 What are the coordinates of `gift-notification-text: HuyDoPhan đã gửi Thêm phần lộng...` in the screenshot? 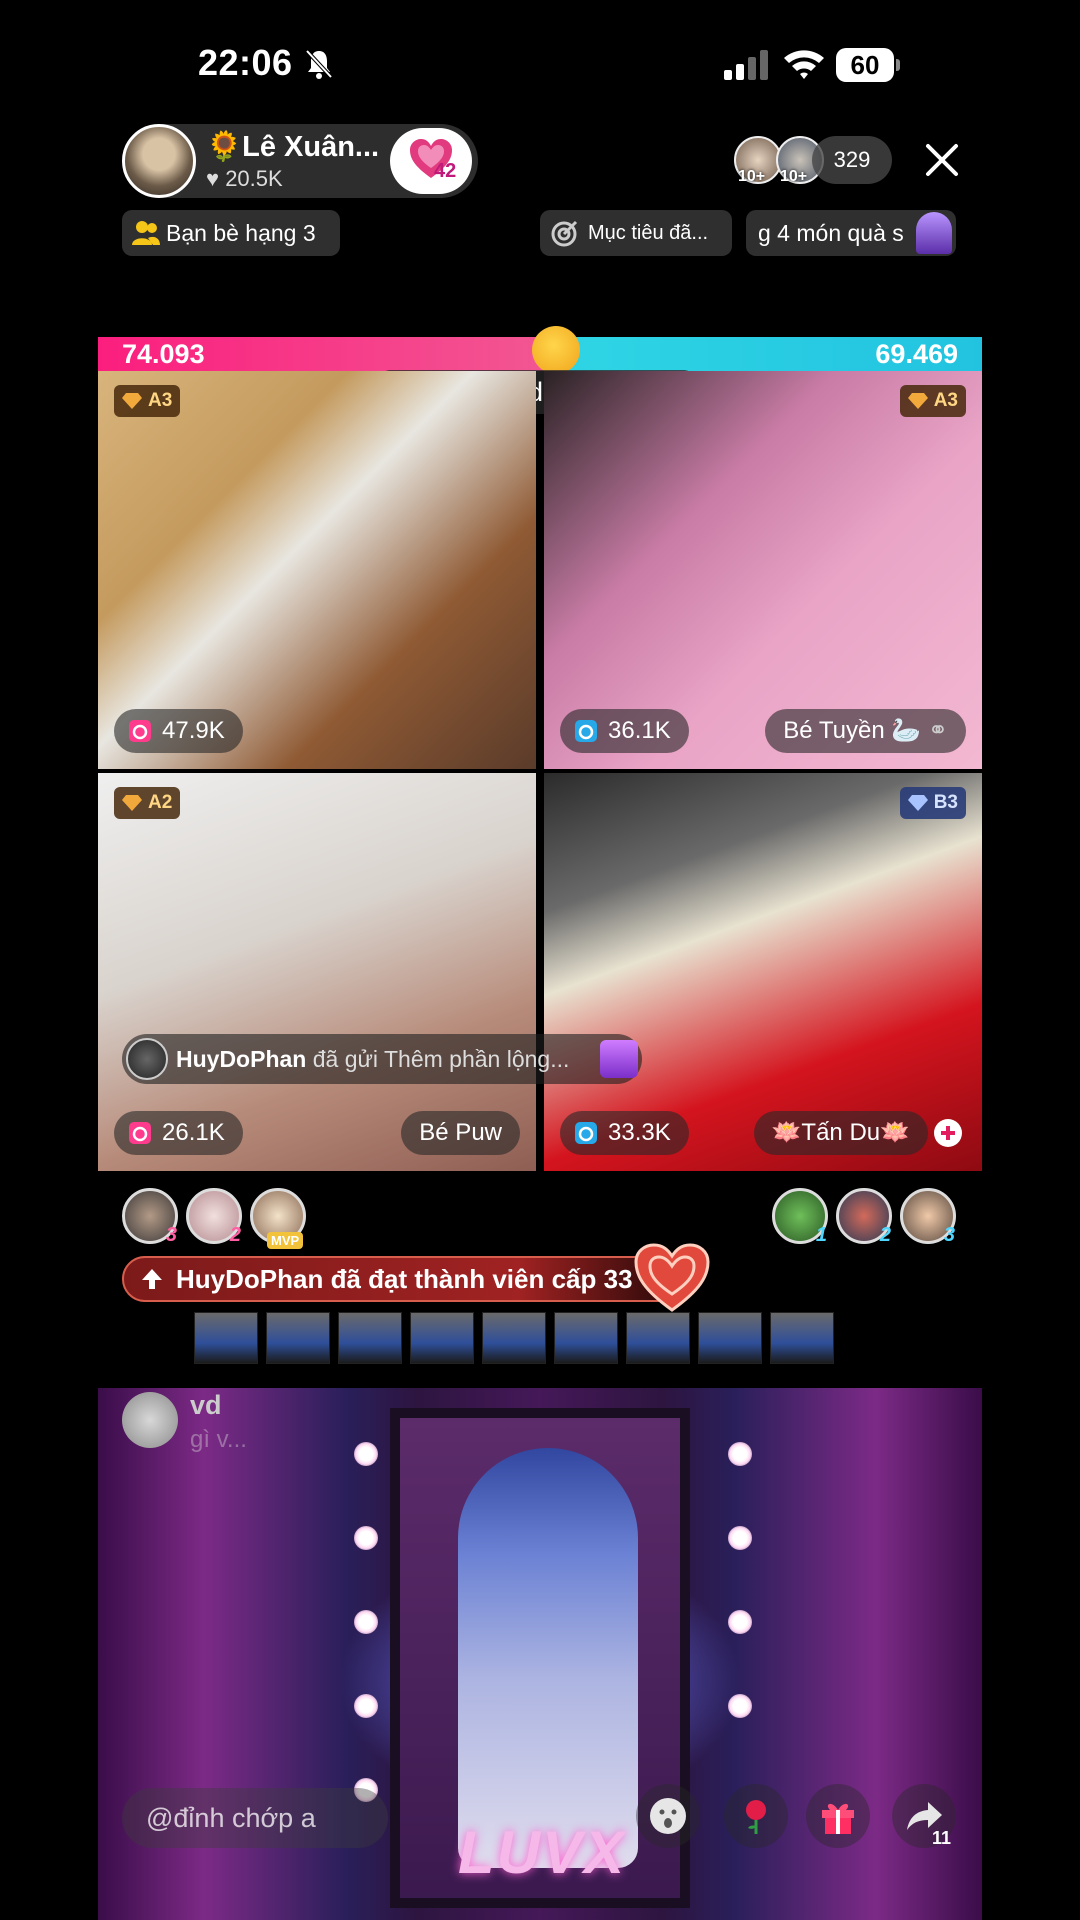 It's located at (372, 1059).